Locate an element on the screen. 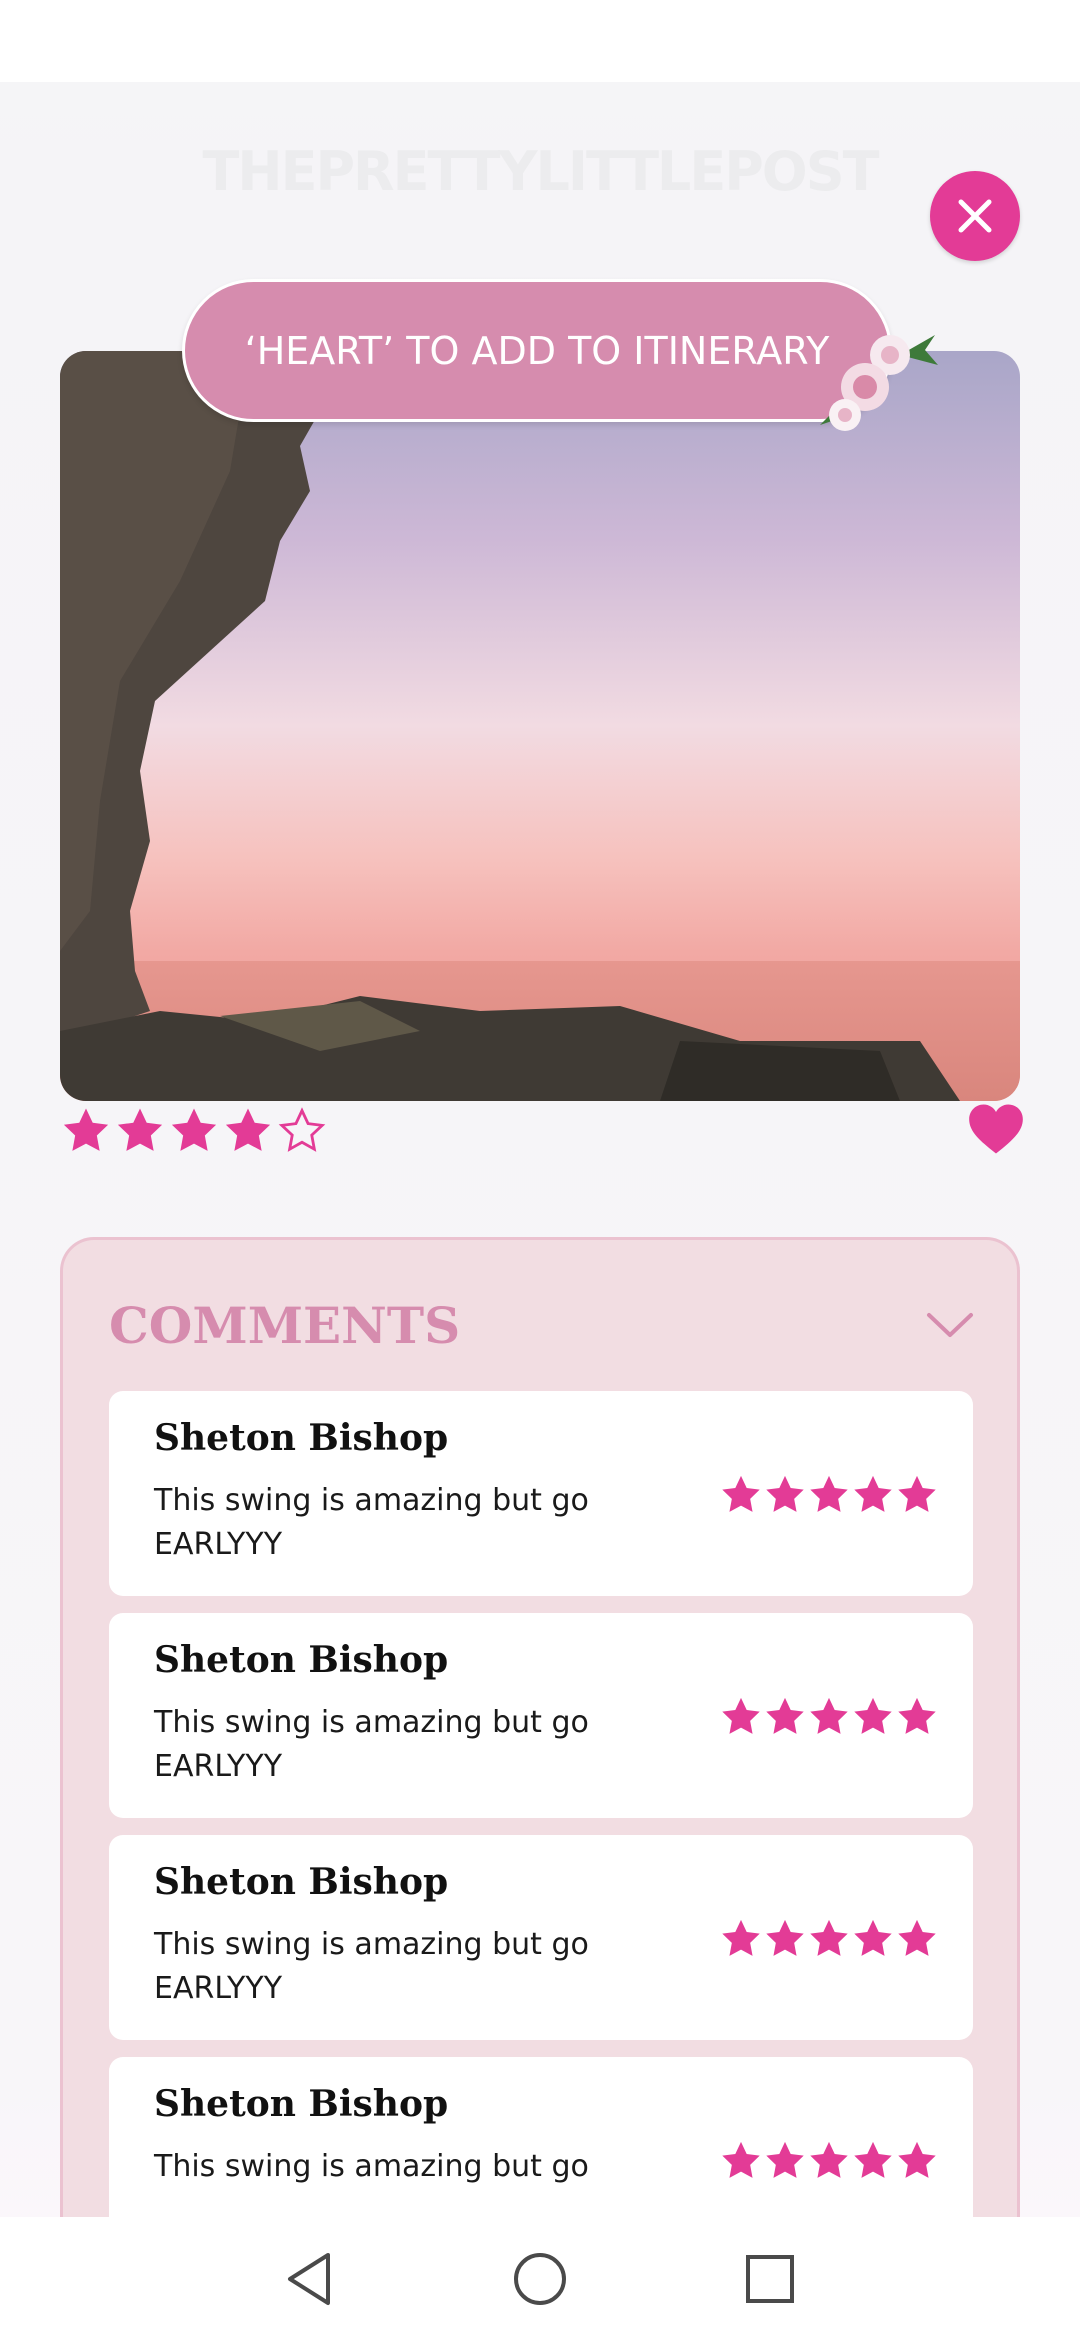 The height and width of the screenshot is (2340, 1080). home-icon is located at coordinates (539, 2278).